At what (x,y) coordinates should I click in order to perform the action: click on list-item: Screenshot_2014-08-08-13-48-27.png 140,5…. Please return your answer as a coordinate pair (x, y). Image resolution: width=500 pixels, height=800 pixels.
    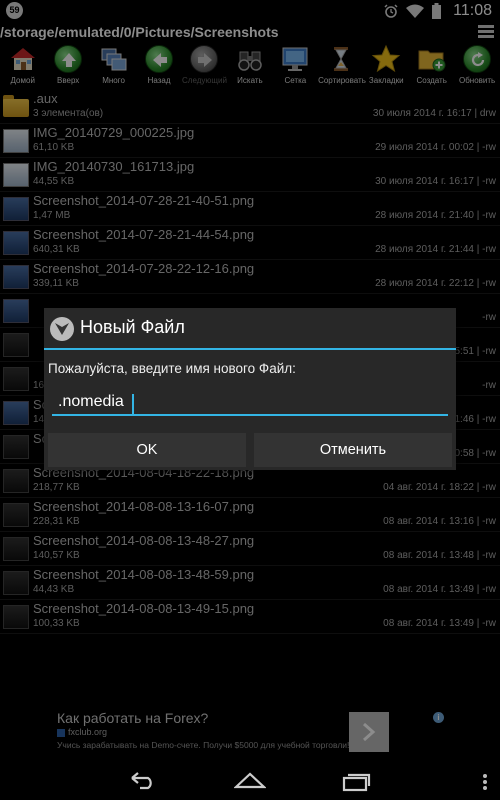
    Looking at the image, I should click on (250, 549).